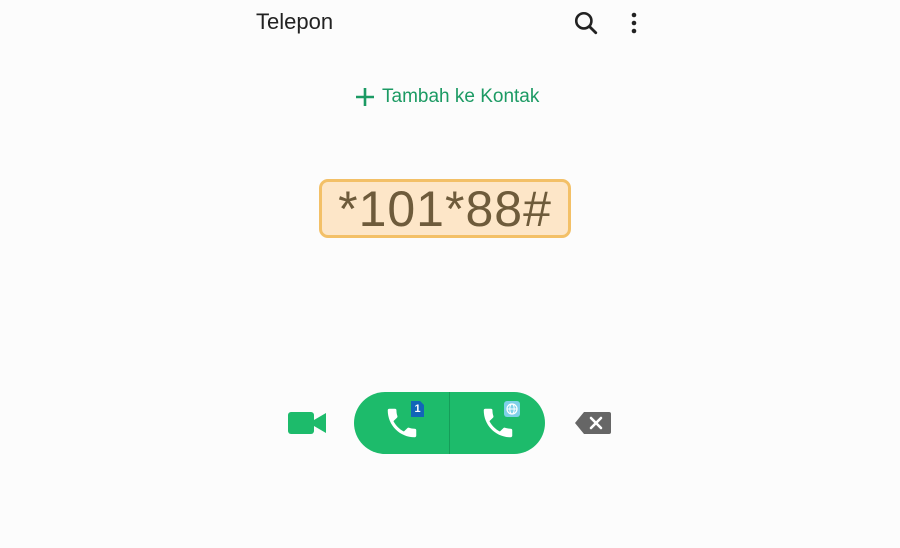 This screenshot has height=548, width=900. I want to click on globe-icon, so click(512, 409).